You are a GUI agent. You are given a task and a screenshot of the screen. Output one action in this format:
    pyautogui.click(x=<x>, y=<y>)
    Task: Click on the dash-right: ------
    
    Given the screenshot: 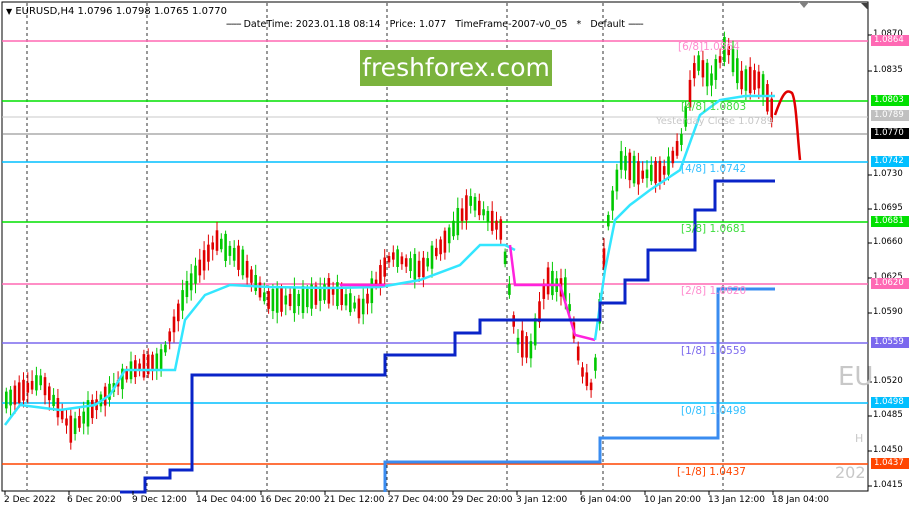 What is the action you would take?
    pyautogui.click(x=636, y=24)
    